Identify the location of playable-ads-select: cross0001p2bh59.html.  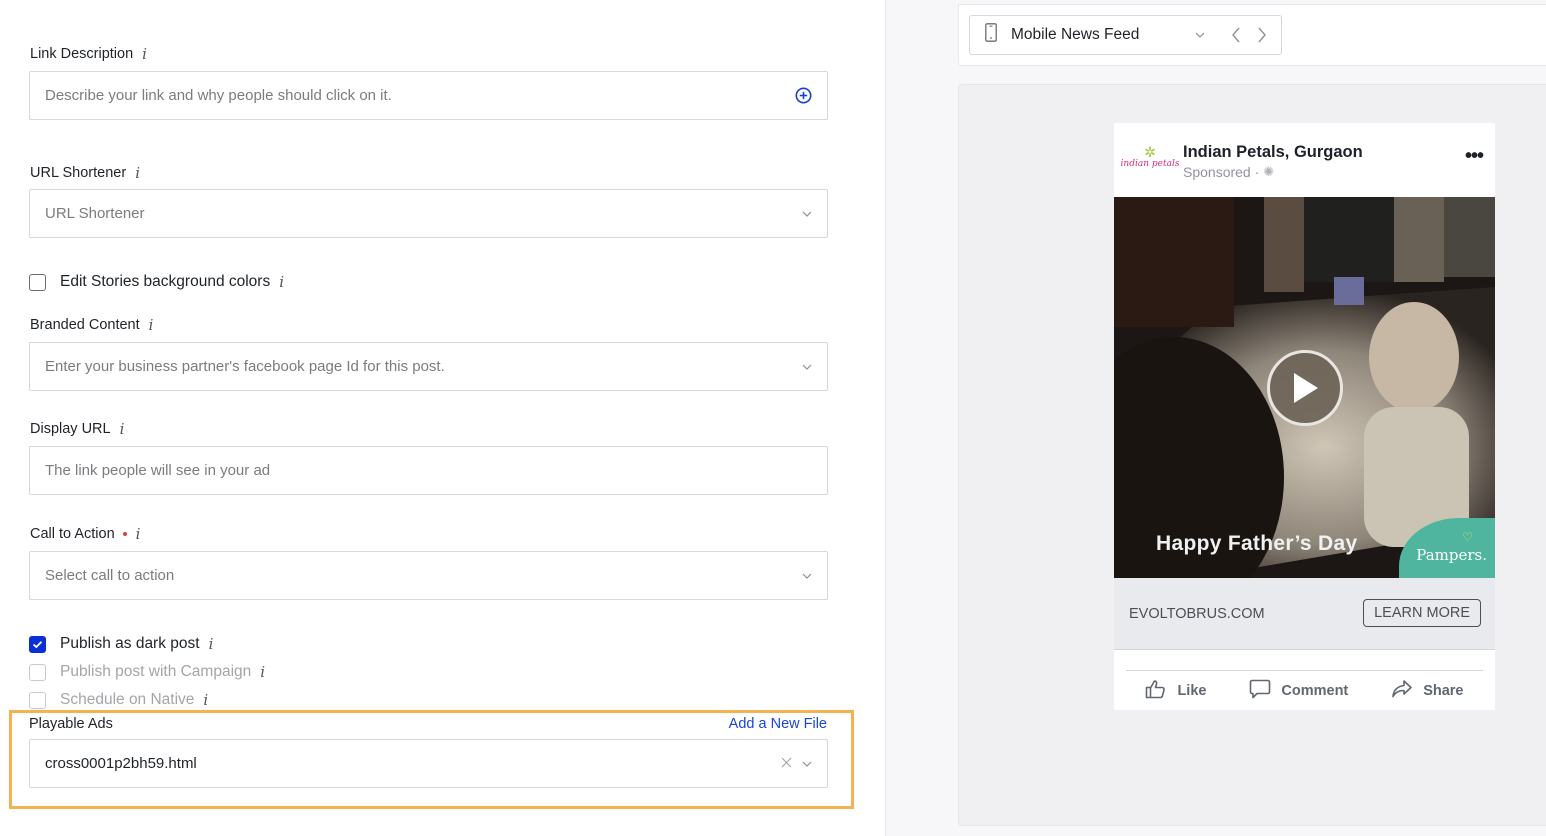
(428, 763).